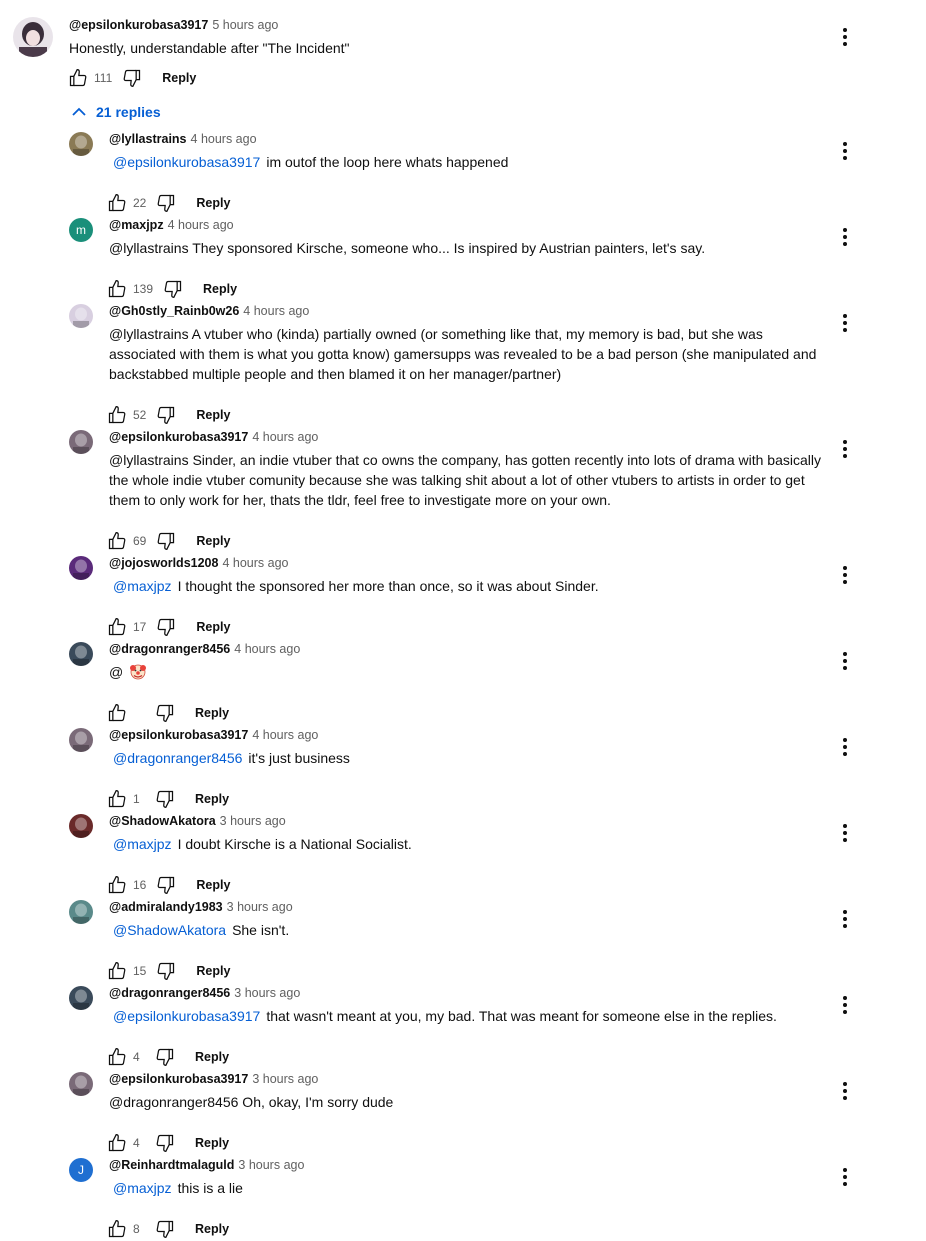 This screenshot has height=1241, width=926. Describe the element at coordinates (210, 1188) in the screenshot. I see `comment-body: this is a lie` at that location.